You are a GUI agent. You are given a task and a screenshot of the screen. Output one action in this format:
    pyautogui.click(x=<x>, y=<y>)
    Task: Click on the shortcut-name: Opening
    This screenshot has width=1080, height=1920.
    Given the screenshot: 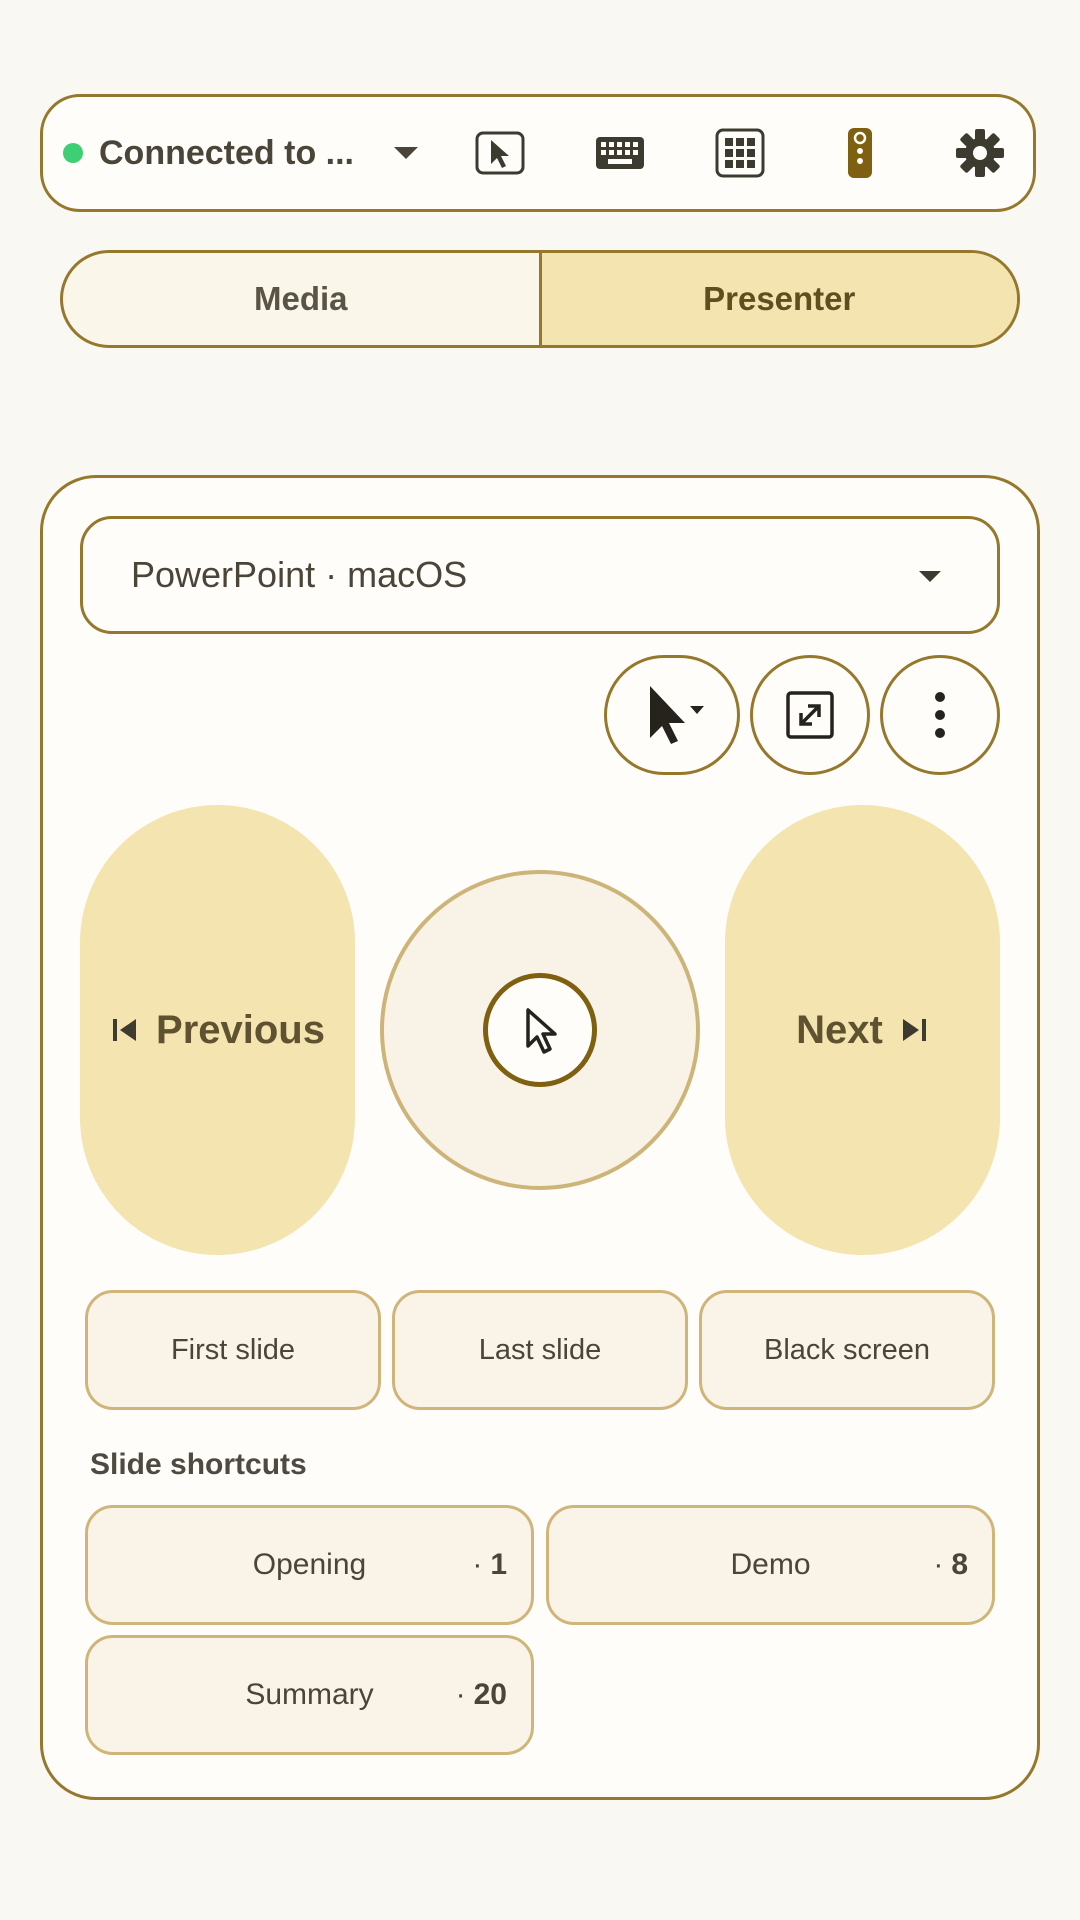 What is the action you would take?
    pyautogui.click(x=309, y=1564)
    